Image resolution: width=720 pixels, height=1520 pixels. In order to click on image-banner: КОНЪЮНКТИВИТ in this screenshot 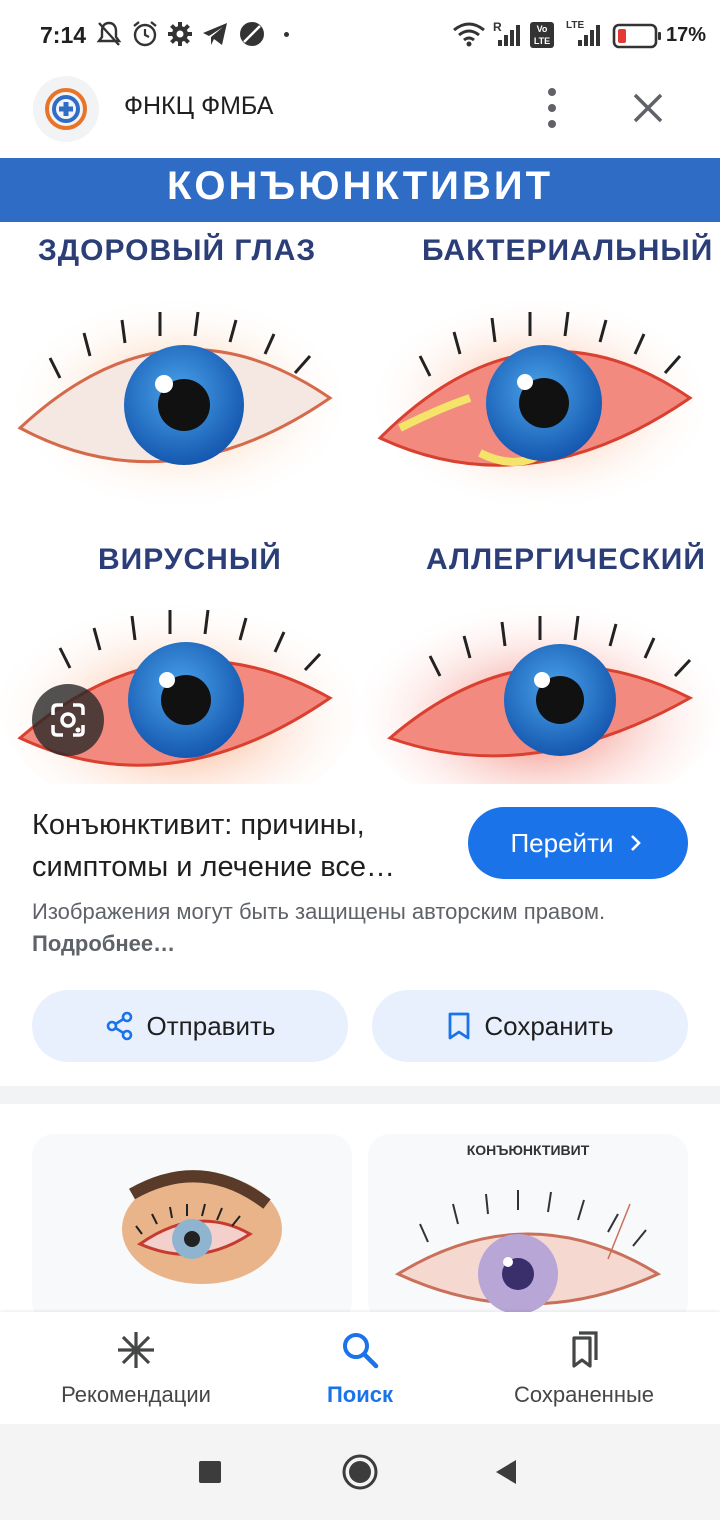, I will do `click(360, 190)`.